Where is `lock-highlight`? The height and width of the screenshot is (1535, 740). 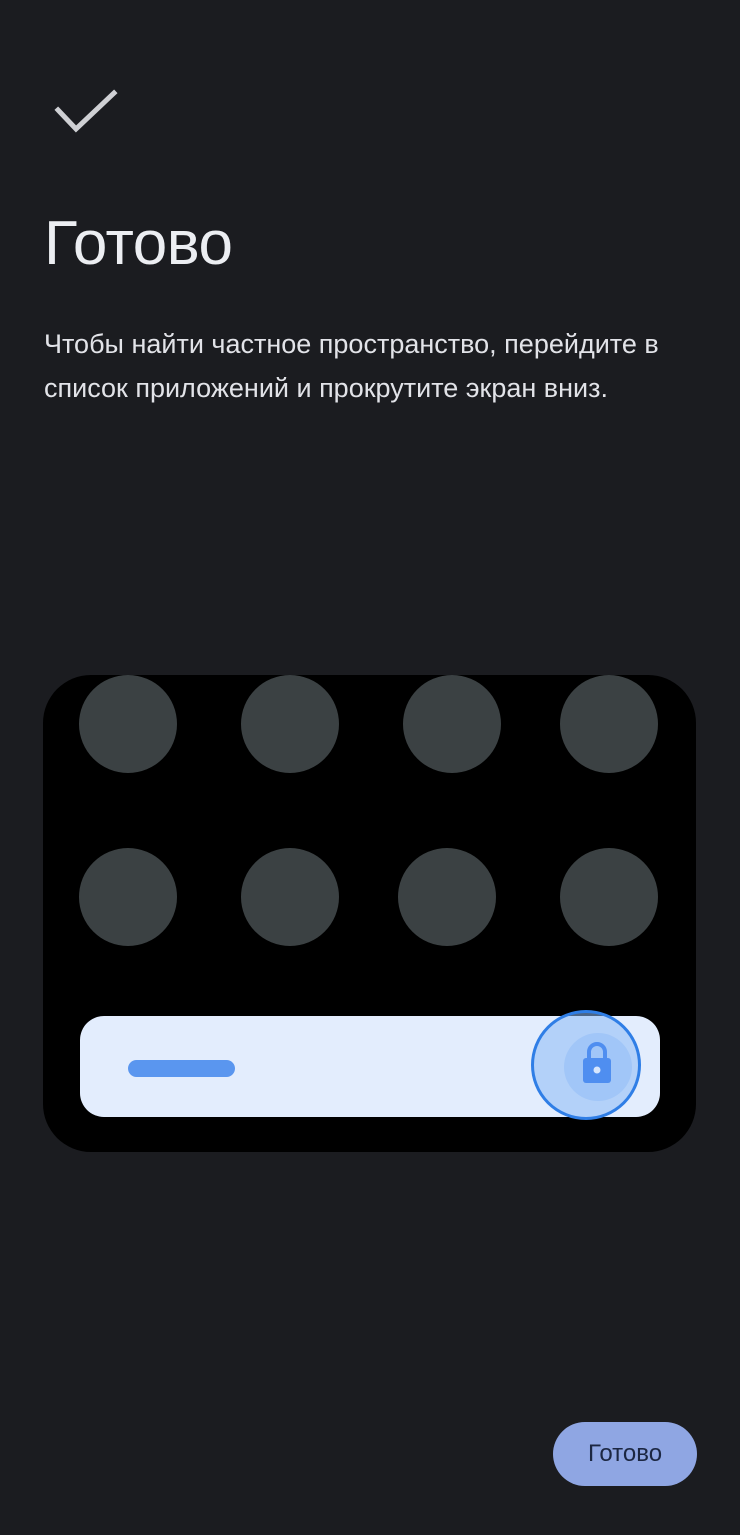 lock-highlight is located at coordinates (586, 1065).